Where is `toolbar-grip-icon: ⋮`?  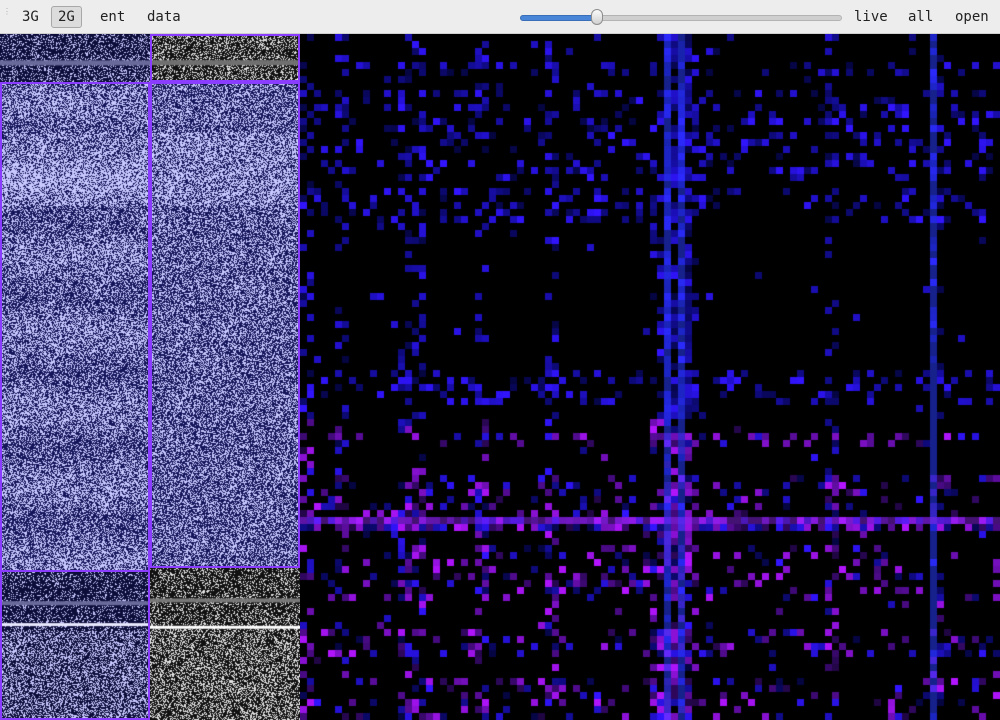
toolbar-grip-icon: ⋮ is located at coordinates (7, 15).